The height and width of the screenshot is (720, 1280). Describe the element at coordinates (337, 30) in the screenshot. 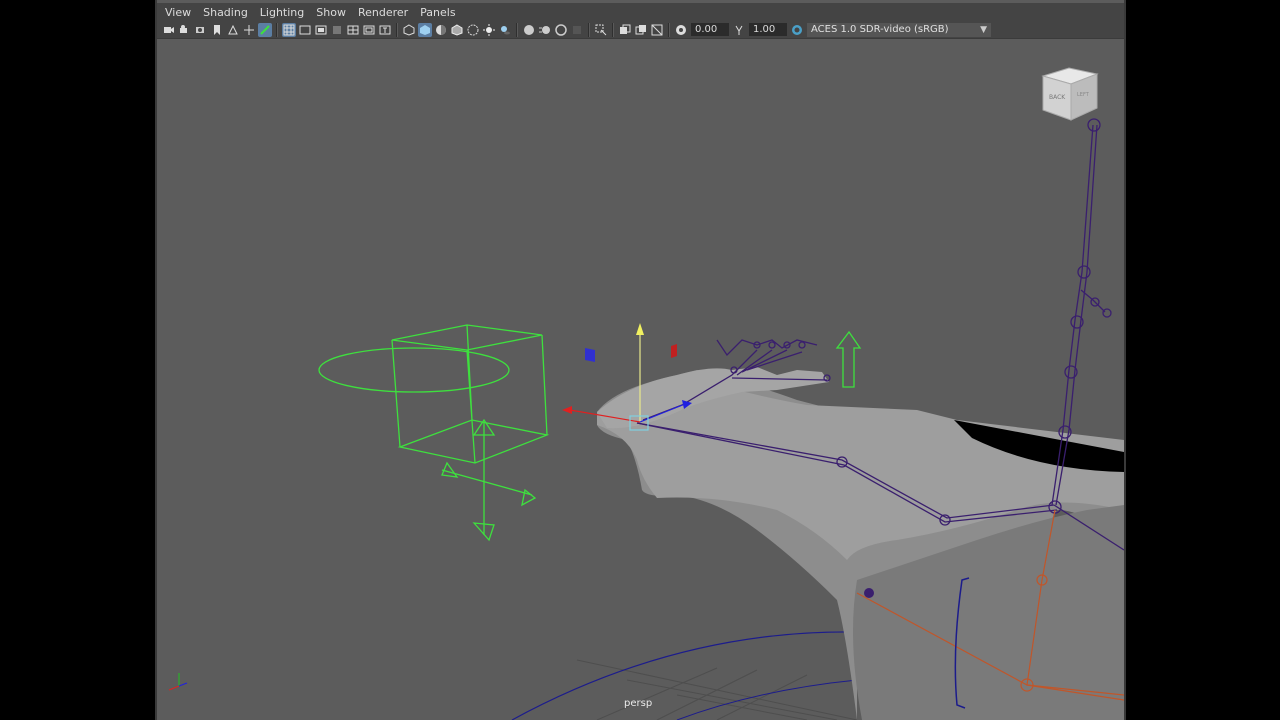

I see `gate-mask-icon` at that location.